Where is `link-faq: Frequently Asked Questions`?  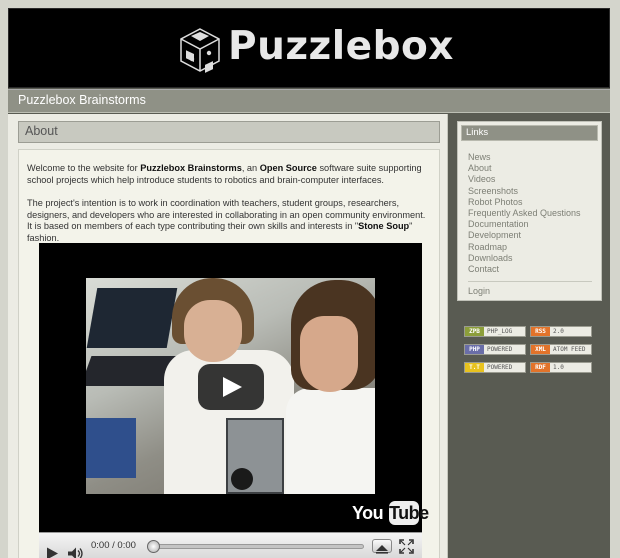 link-faq: Frequently Asked Questions is located at coordinates (524, 213).